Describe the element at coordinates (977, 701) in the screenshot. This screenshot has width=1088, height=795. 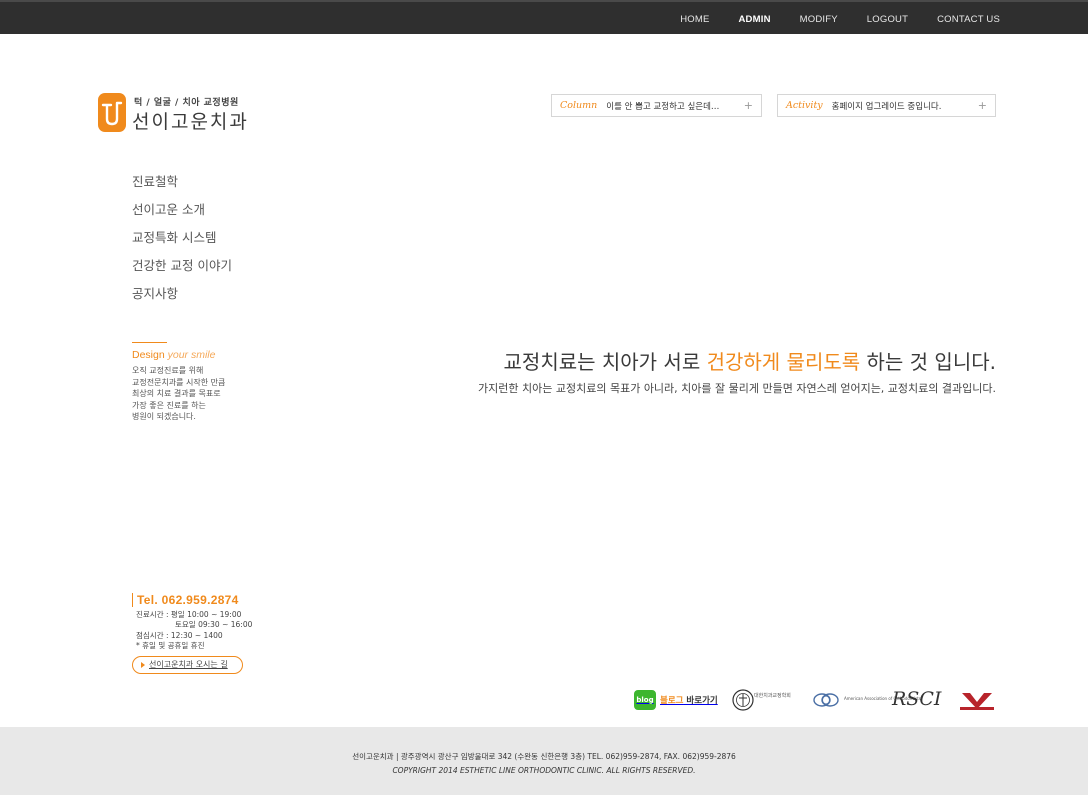
I see `red-emblem-icon` at that location.